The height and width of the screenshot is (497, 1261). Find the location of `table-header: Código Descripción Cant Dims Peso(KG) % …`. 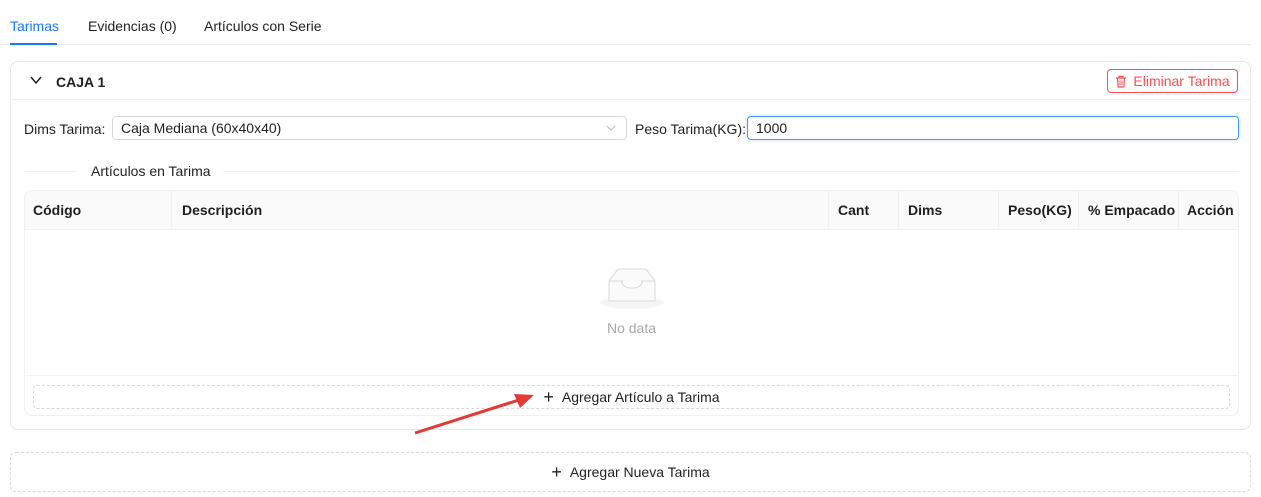

table-header: Código Descripción Cant Dims Peso(KG) % … is located at coordinates (631, 210).